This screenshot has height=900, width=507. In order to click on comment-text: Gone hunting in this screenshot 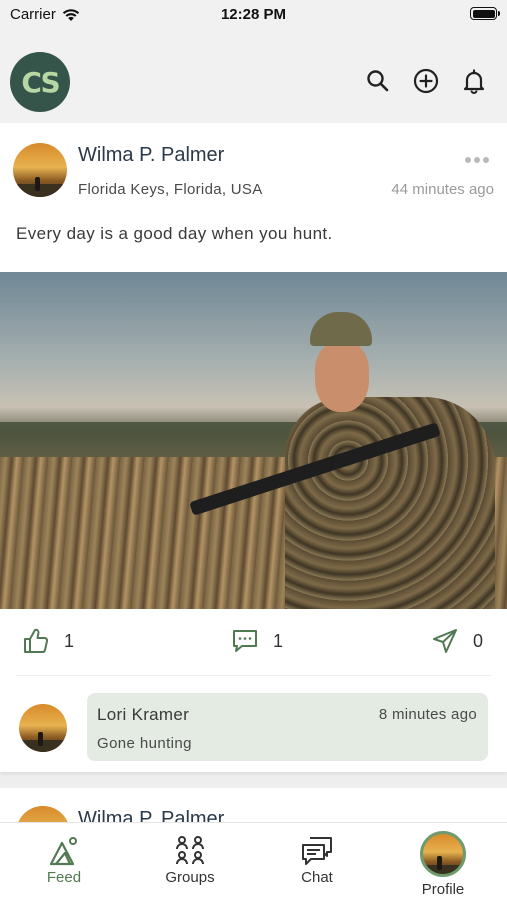, I will do `click(144, 743)`.